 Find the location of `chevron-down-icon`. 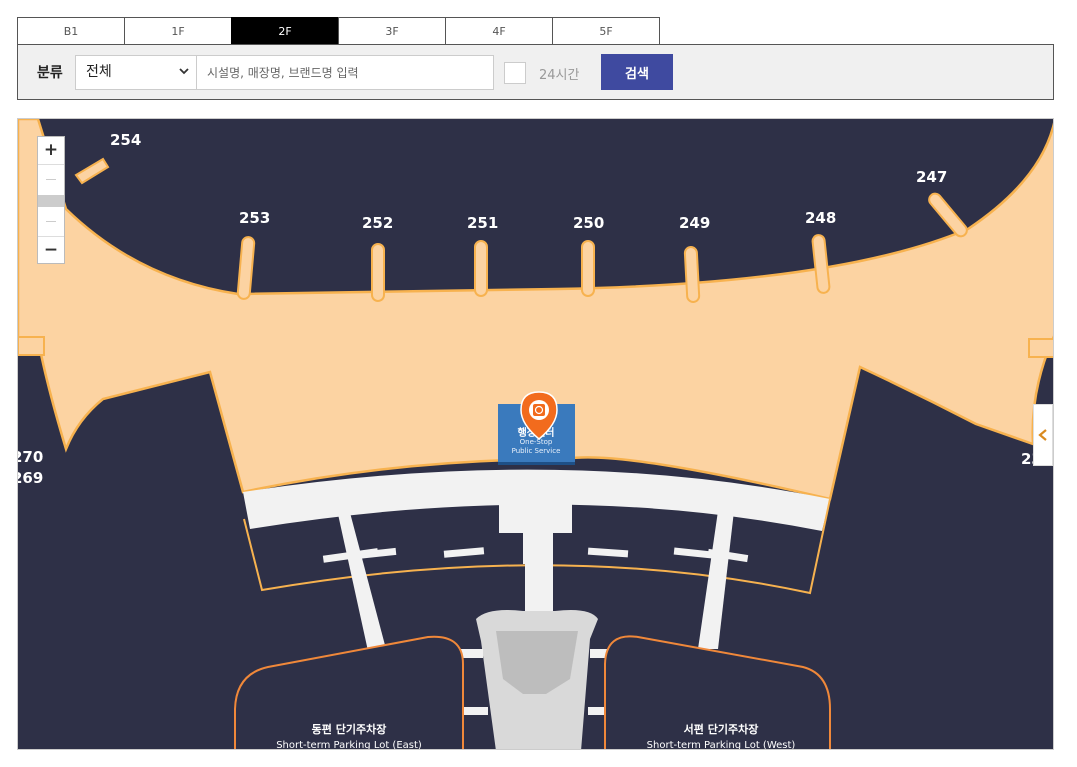

chevron-down-icon is located at coordinates (184, 71).